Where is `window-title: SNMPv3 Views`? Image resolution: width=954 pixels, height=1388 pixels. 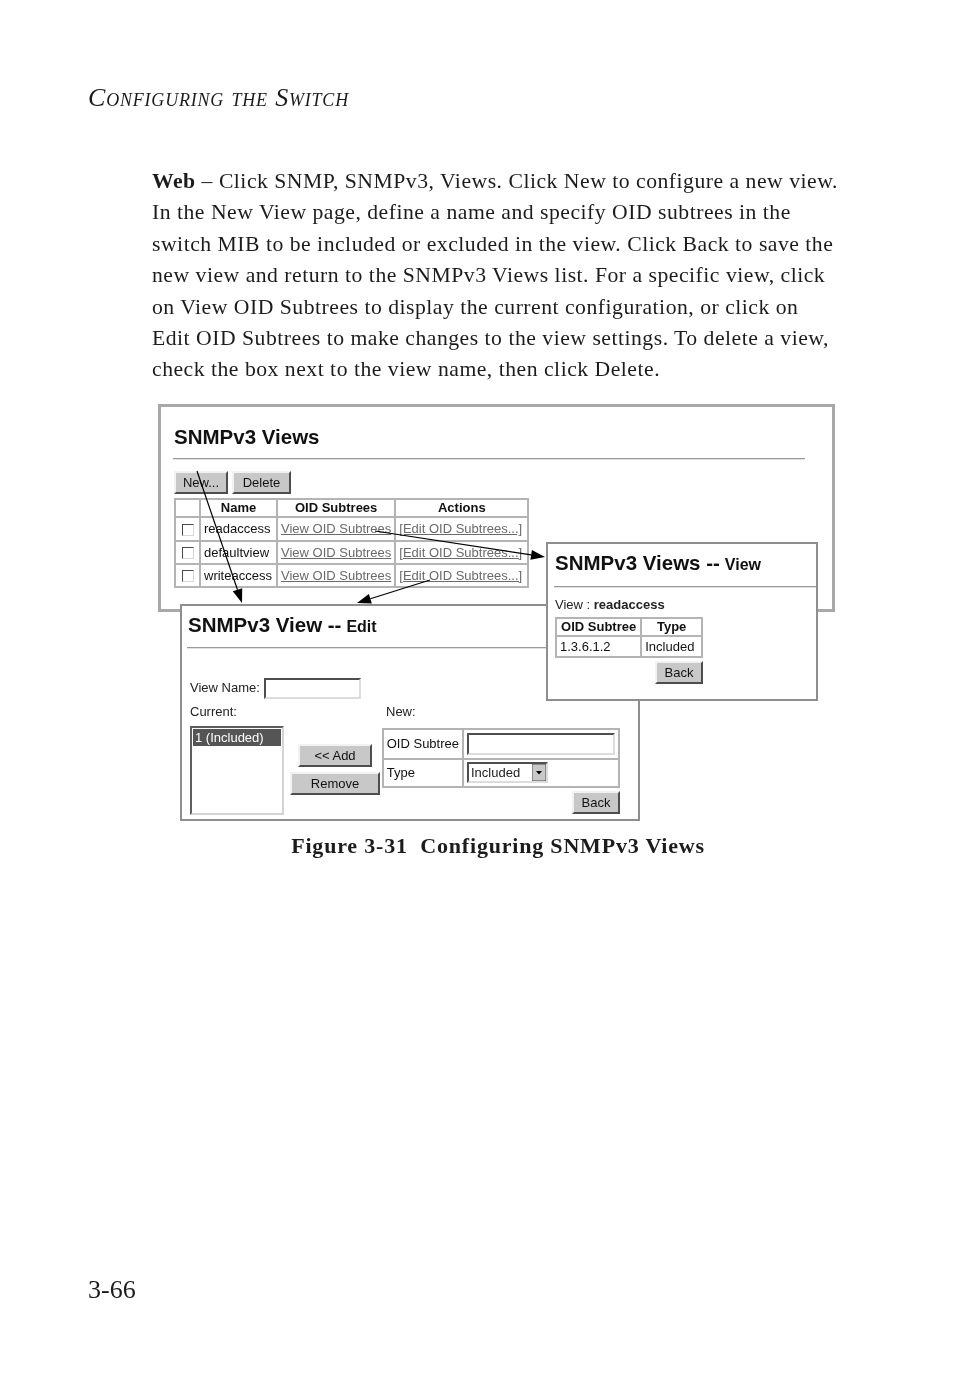
window-title: SNMPv3 Views is located at coordinates (247, 436).